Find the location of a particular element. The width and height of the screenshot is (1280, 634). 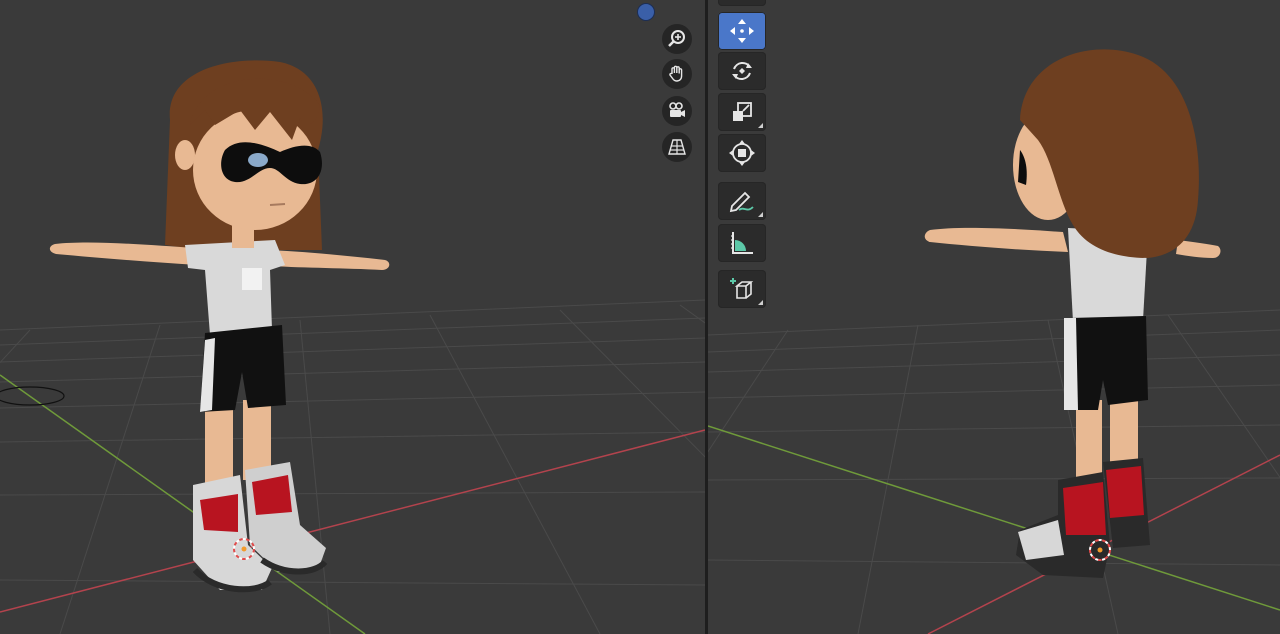

measure-icon is located at coordinates (742, 243).